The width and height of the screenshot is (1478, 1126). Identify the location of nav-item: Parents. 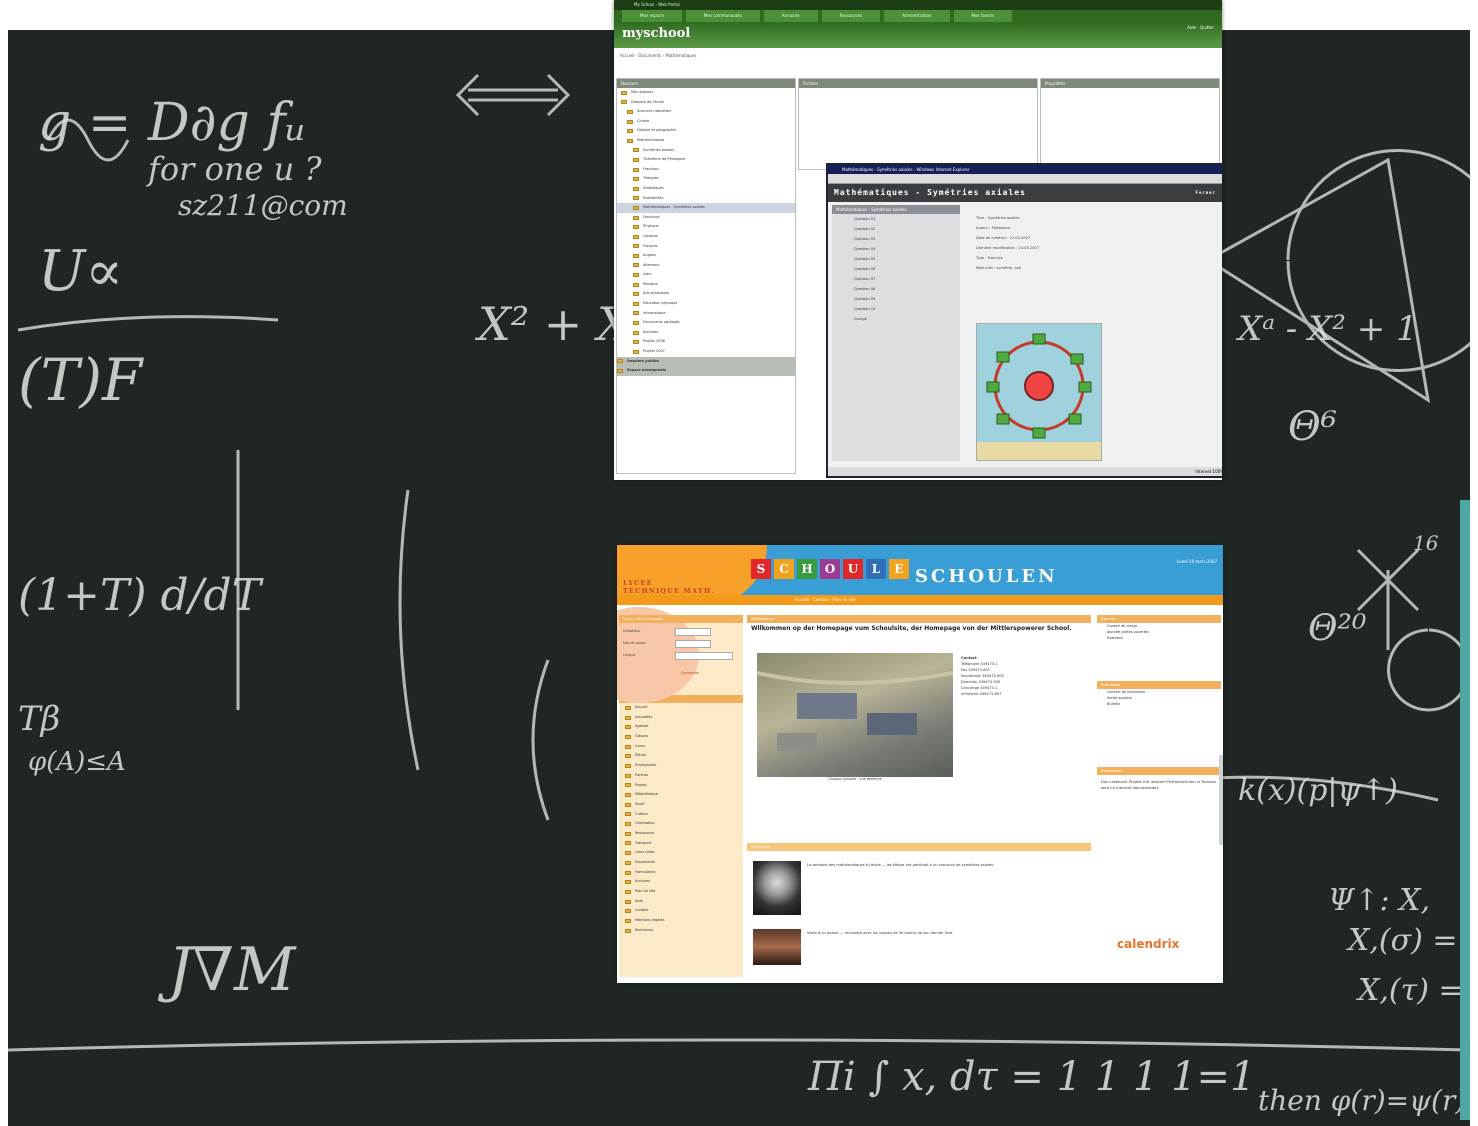
(681, 776).